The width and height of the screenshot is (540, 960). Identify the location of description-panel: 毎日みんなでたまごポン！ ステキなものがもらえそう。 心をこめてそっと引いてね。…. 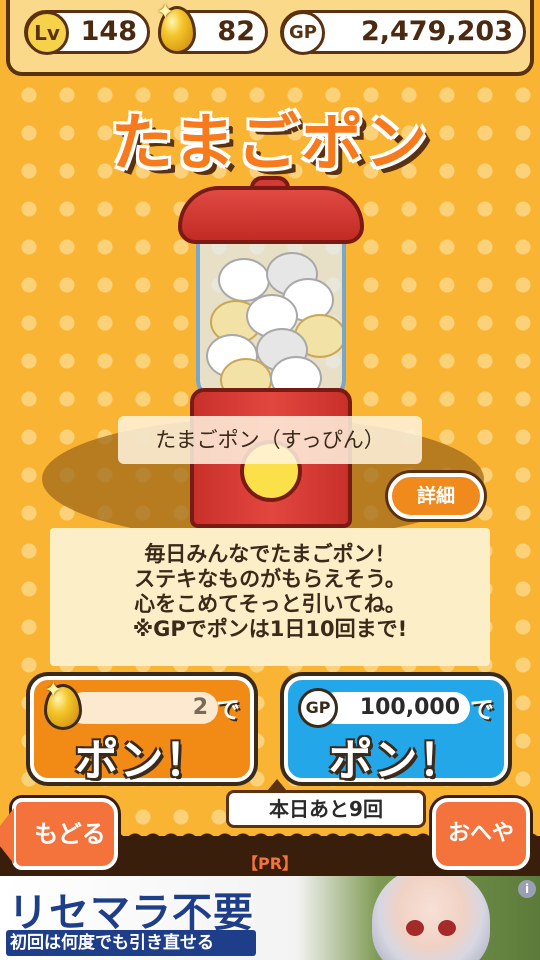
(270, 597).